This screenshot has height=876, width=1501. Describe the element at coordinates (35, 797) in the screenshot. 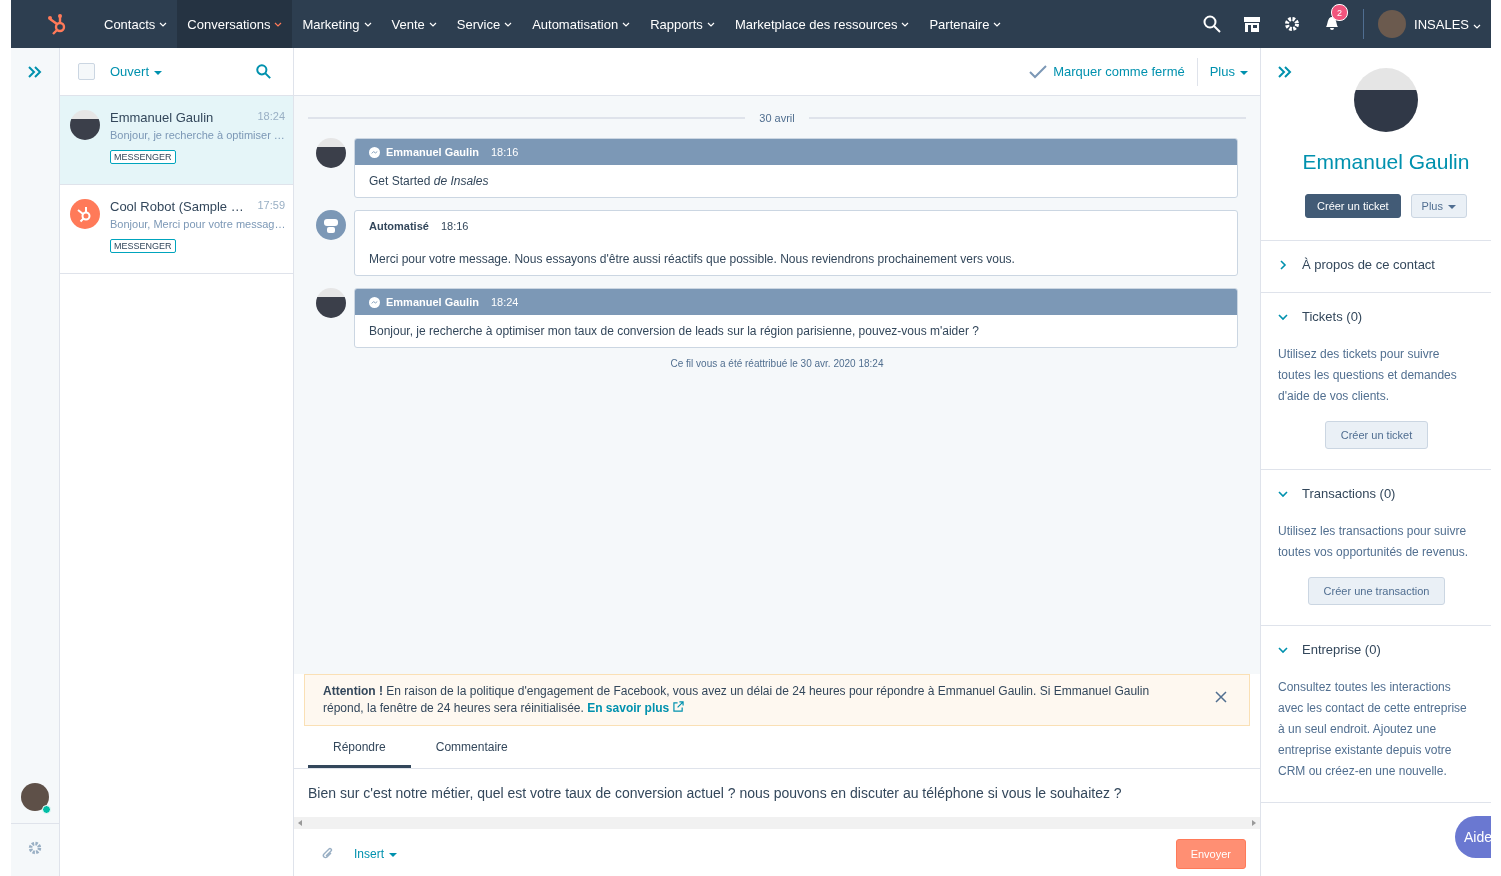

I see `agent-avatar` at that location.